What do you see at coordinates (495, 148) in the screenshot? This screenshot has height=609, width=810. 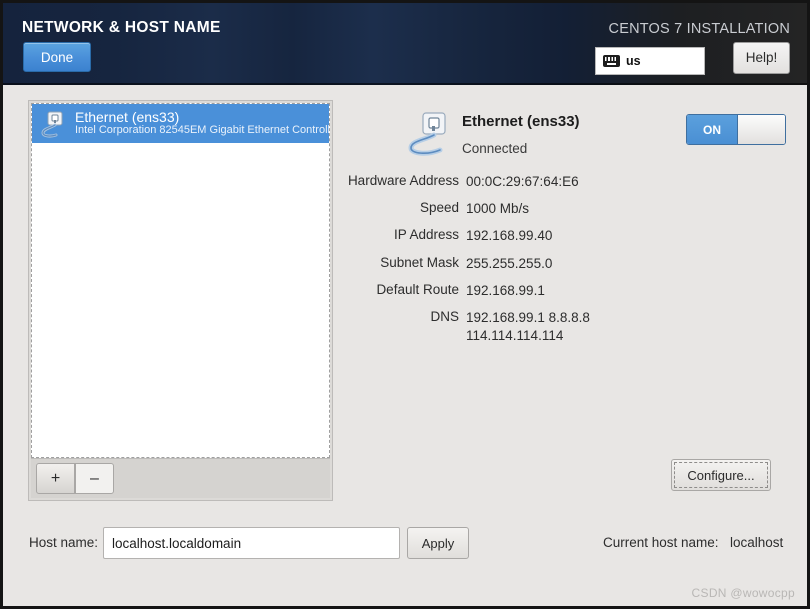 I see `detail-connection-state: Connected` at bounding box center [495, 148].